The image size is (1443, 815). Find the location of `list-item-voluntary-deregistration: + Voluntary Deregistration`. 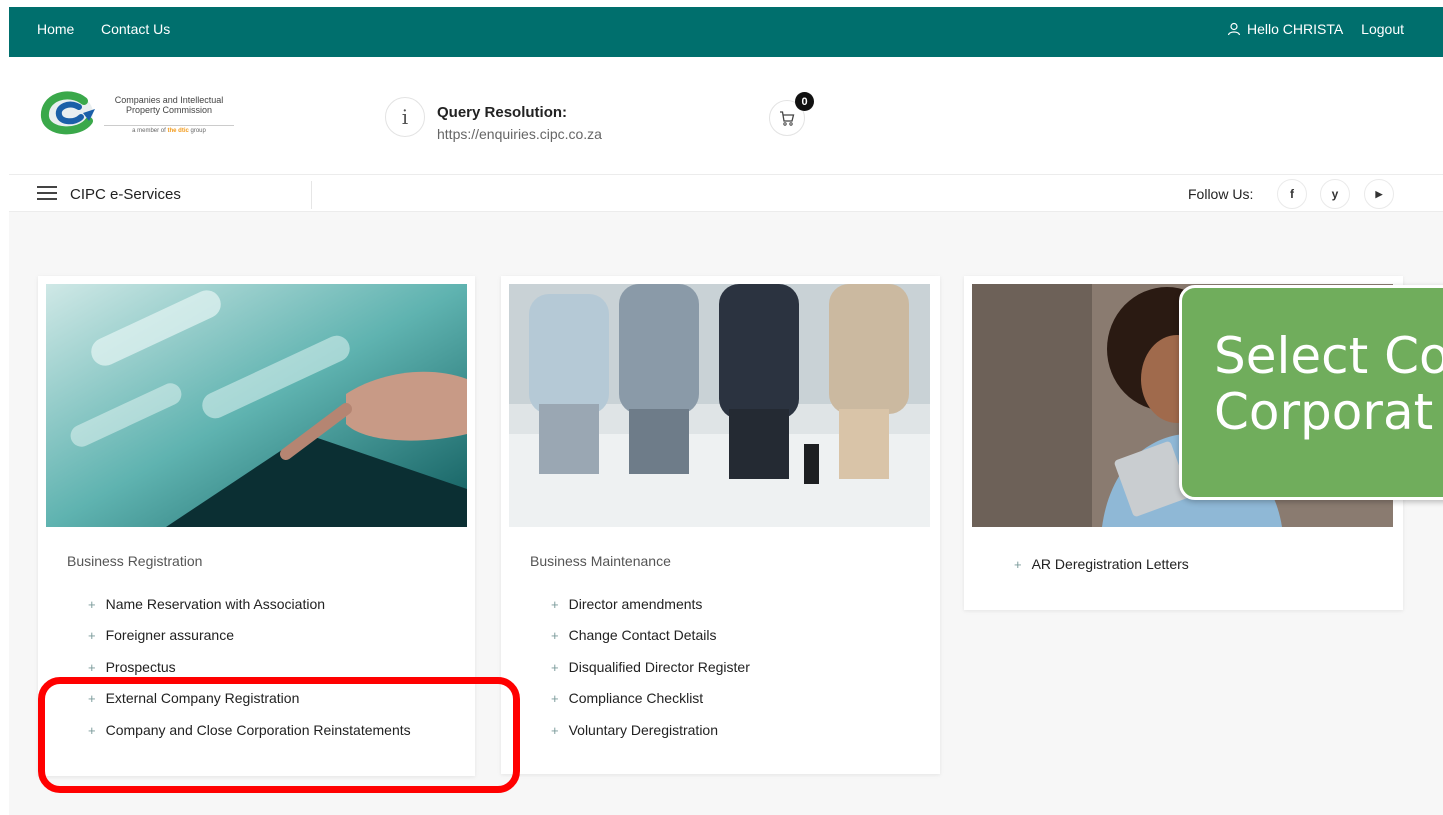

list-item-voluntary-deregistration: + Voluntary Deregistration is located at coordinates (634, 730).